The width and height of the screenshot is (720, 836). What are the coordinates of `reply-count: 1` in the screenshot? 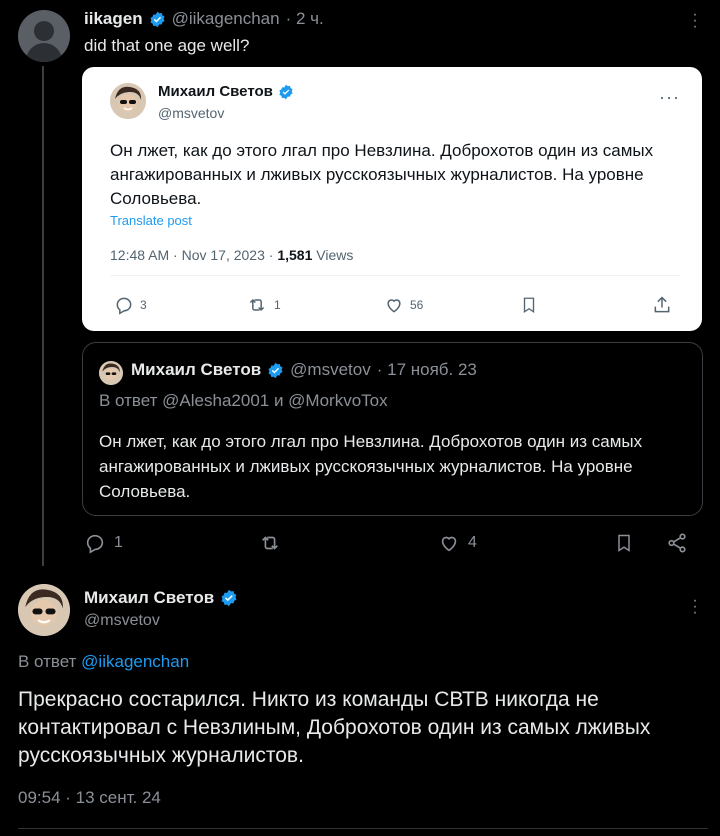 It's located at (118, 542).